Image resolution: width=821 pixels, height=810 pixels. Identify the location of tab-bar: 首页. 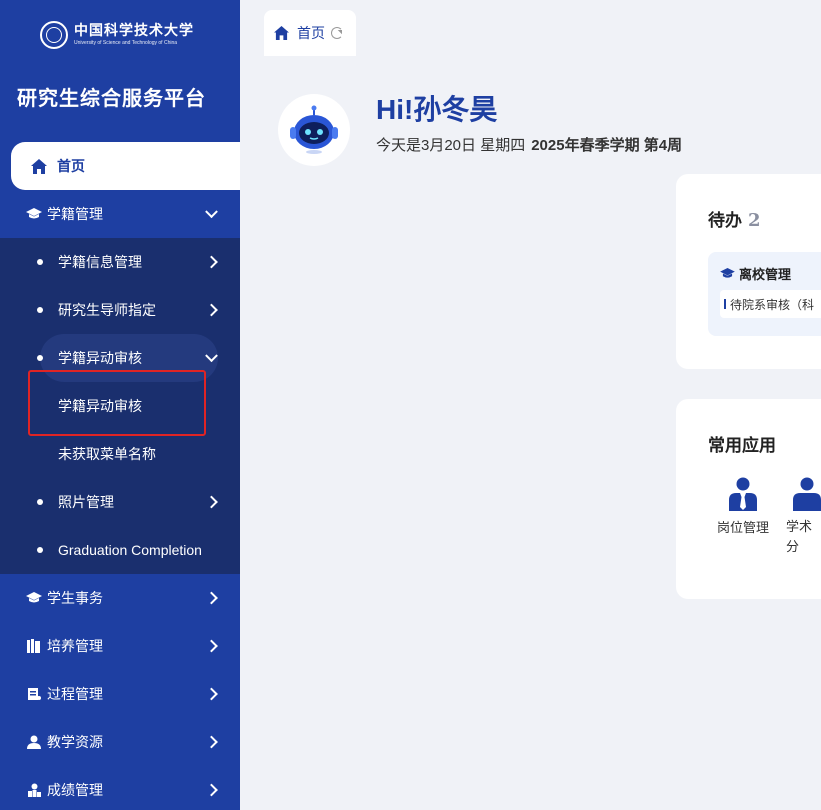
(530, 28).